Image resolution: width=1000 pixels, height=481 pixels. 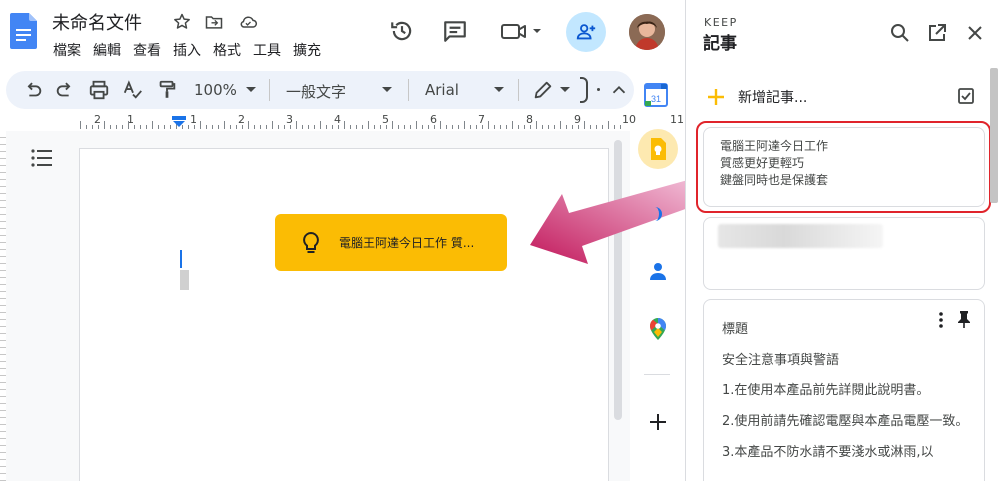 What do you see at coordinates (844, 167) in the screenshot?
I see `note-card: 電腦王阿達今日工作 質感更好更輕巧 鍵盤同時也是保護套` at bounding box center [844, 167].